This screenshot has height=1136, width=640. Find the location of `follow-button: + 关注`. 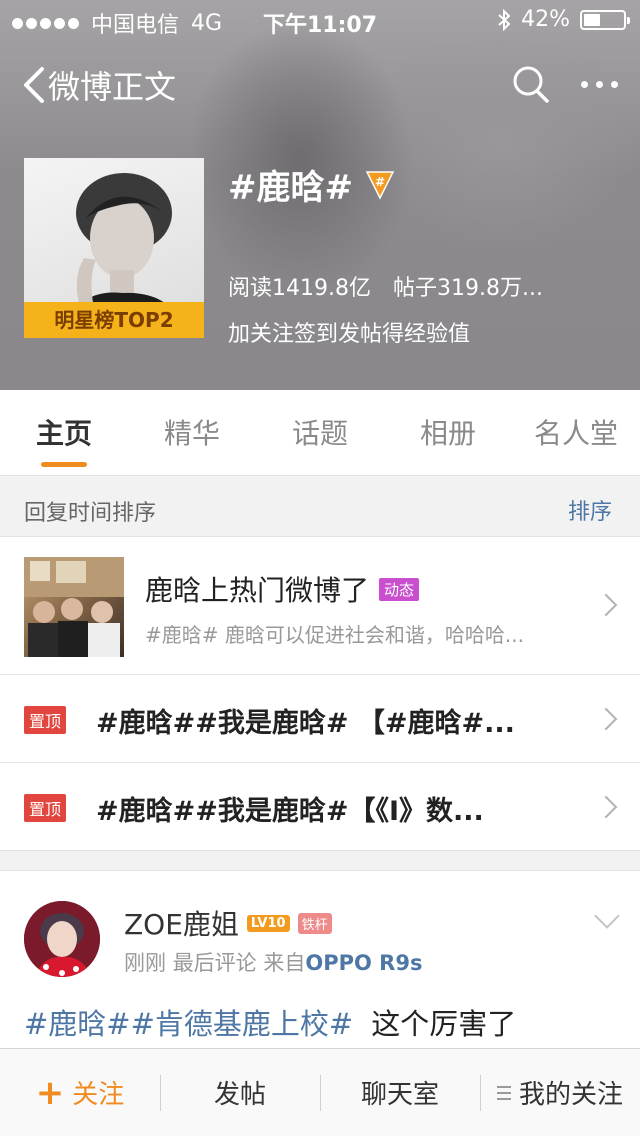

follow-button: + 关注 is located at coordinates (80, 1092).